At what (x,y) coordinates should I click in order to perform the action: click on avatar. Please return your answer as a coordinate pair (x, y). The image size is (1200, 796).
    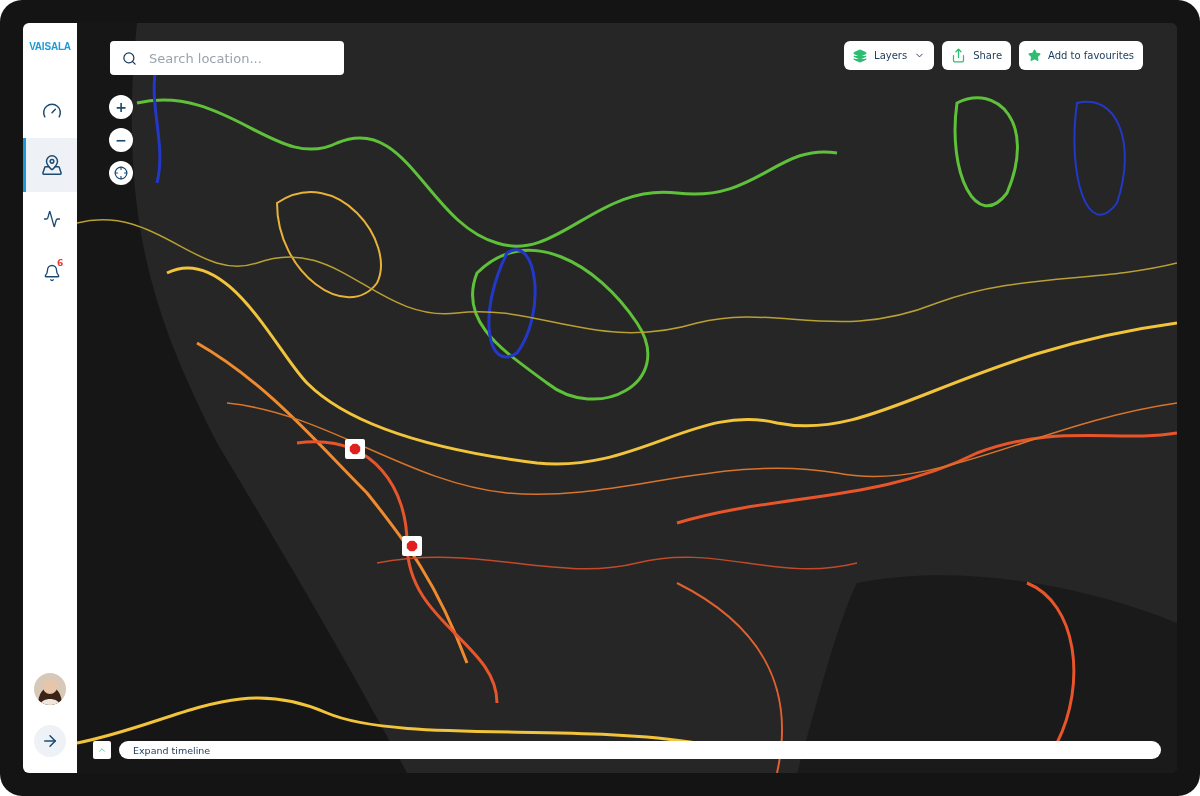
    Looking at the image, I should click on (50, 689).